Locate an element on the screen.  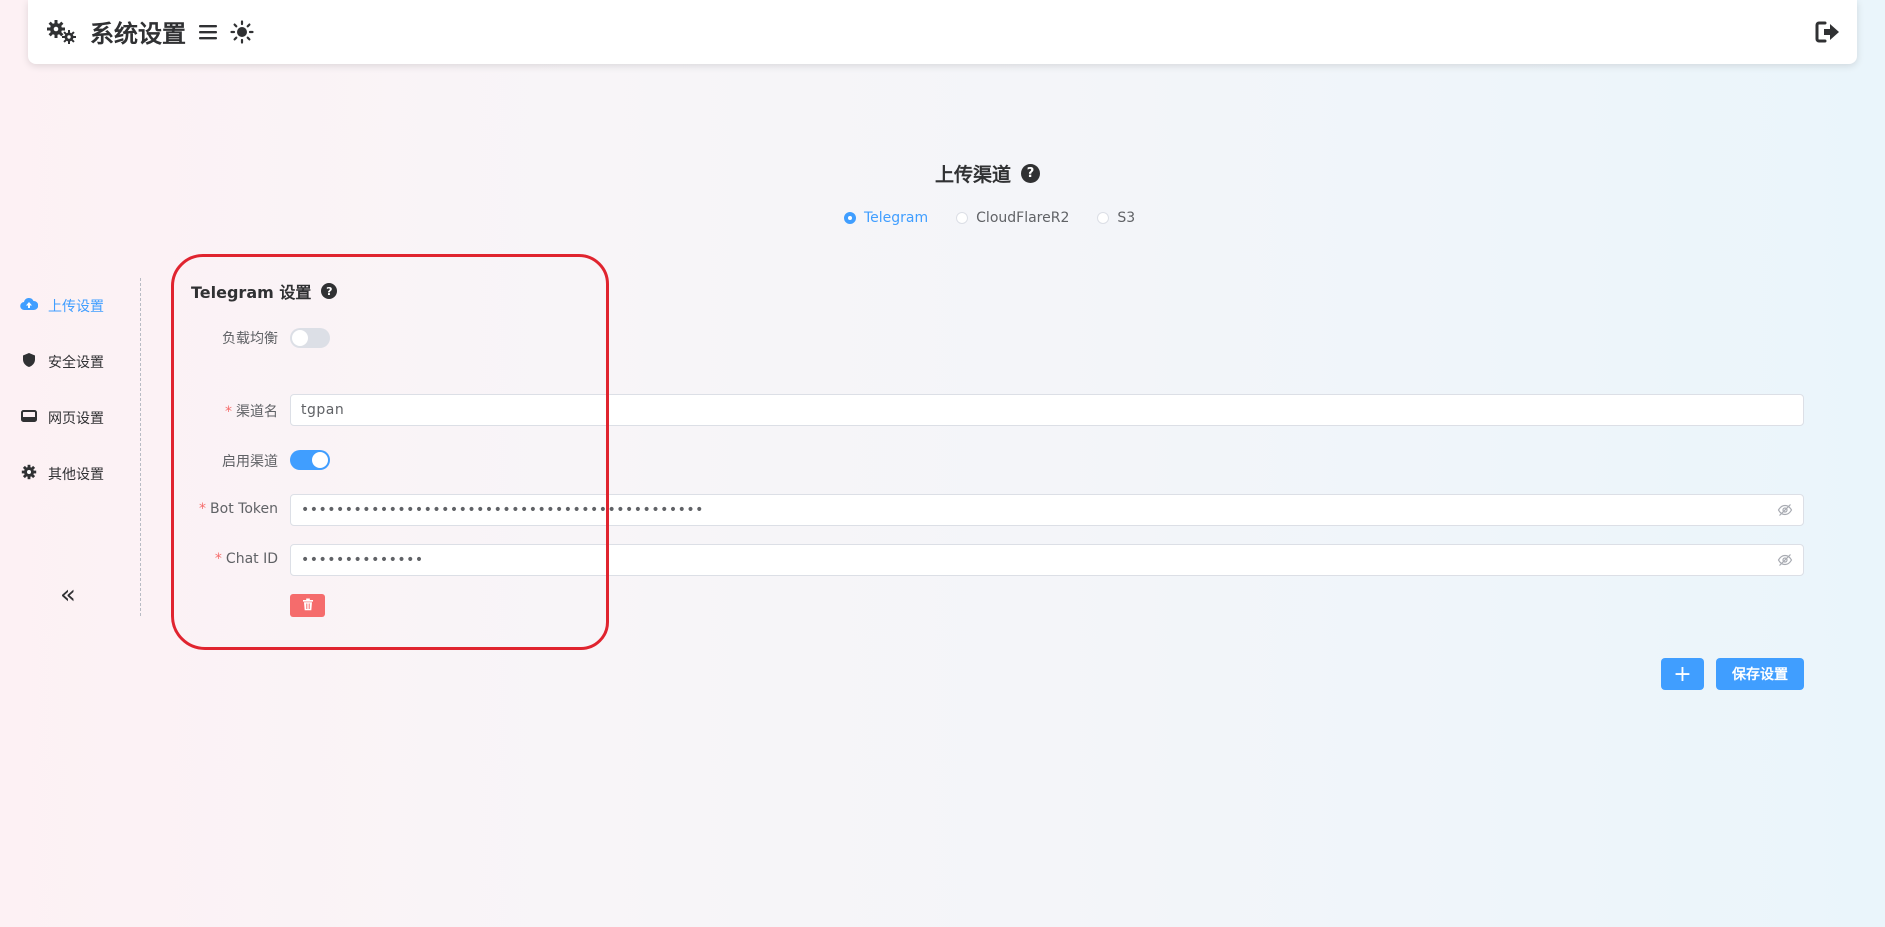
sidebar-item-upload: 上传设置 is located at coordinates (62, 306).